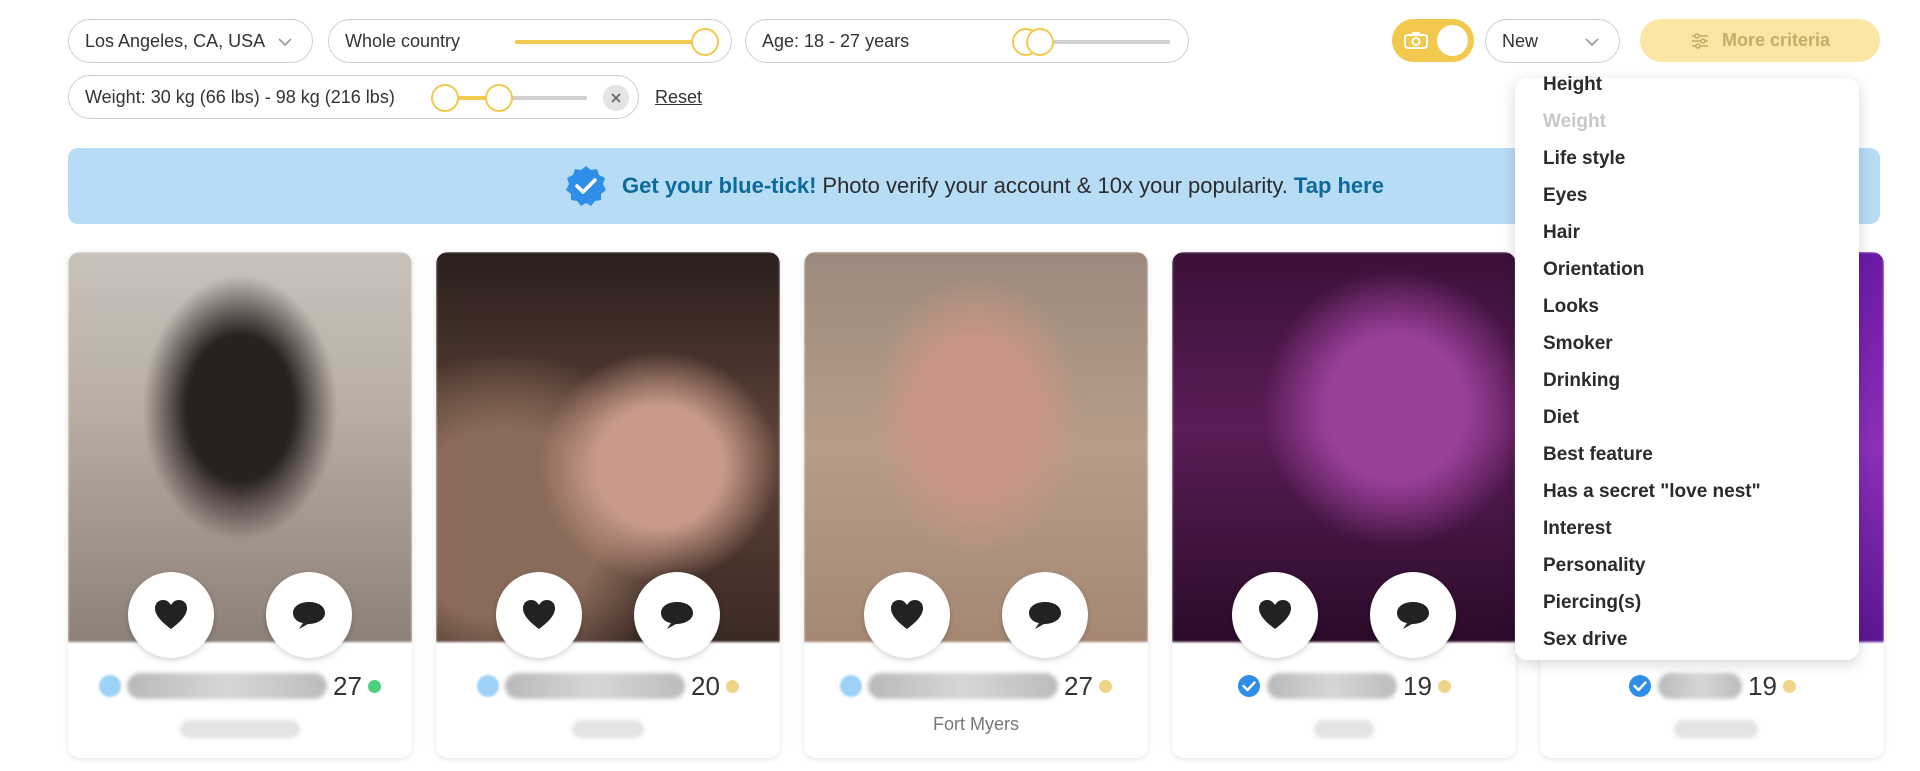  What do you see at coordinates (1584, 159) in the screenshot?
I see `menu-item-lifestyle: Life style` at bounding box center [1584, 159].